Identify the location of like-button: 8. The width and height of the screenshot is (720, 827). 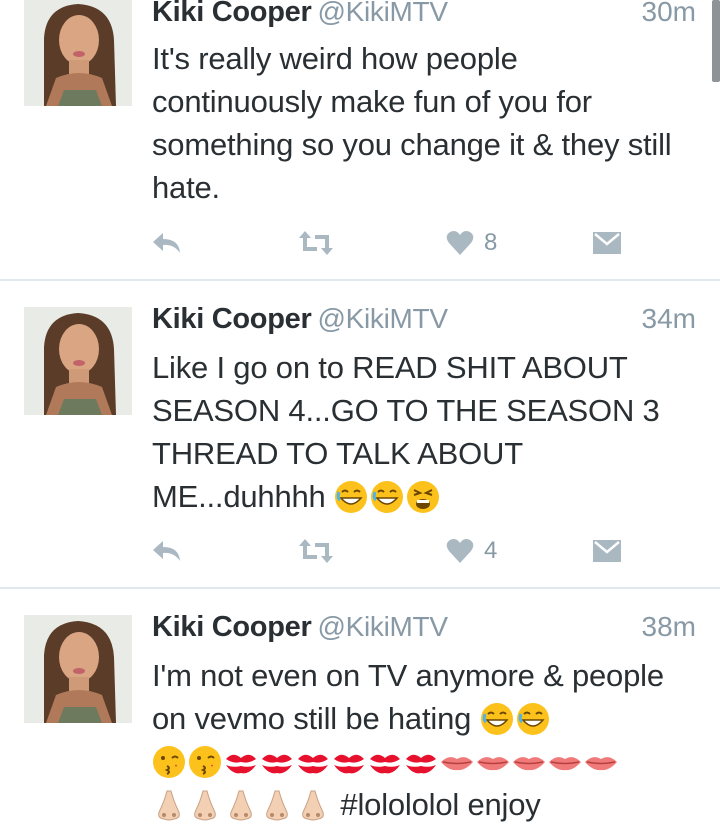
(471, 243).